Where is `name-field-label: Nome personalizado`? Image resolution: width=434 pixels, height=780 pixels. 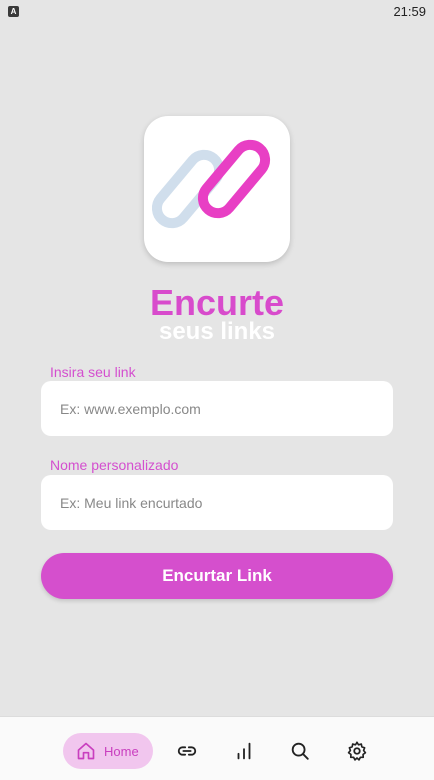
name-field-label: Nome personalizado is located at coordinates (114, 465).